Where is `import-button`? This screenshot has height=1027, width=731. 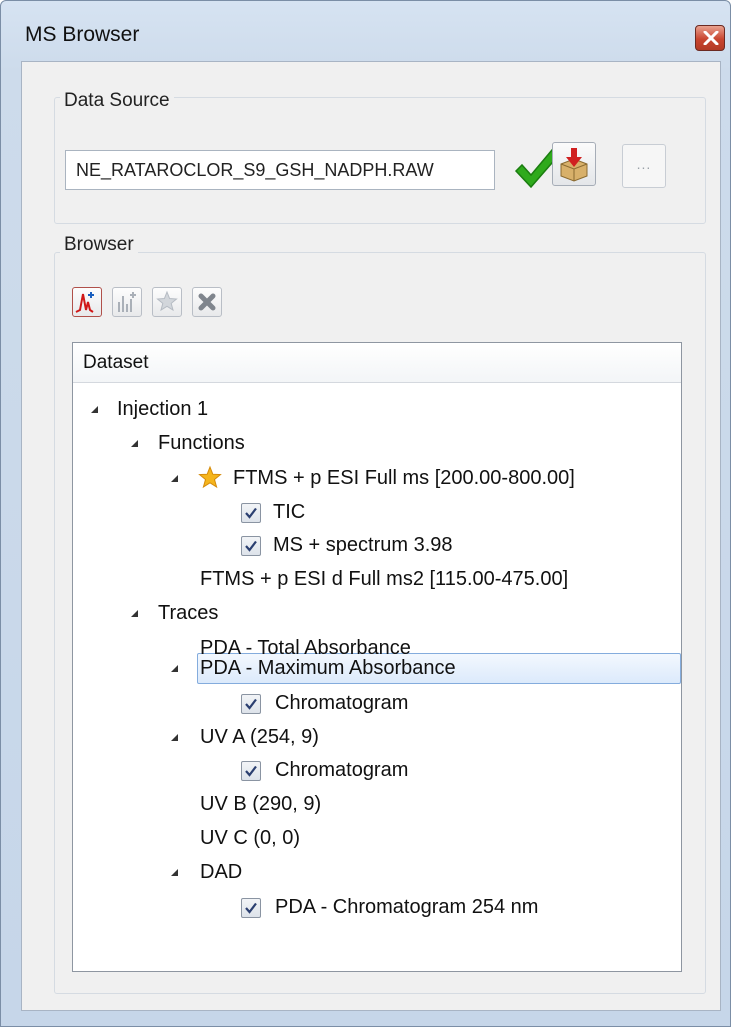
import-button is located at coordinates (574, 164).